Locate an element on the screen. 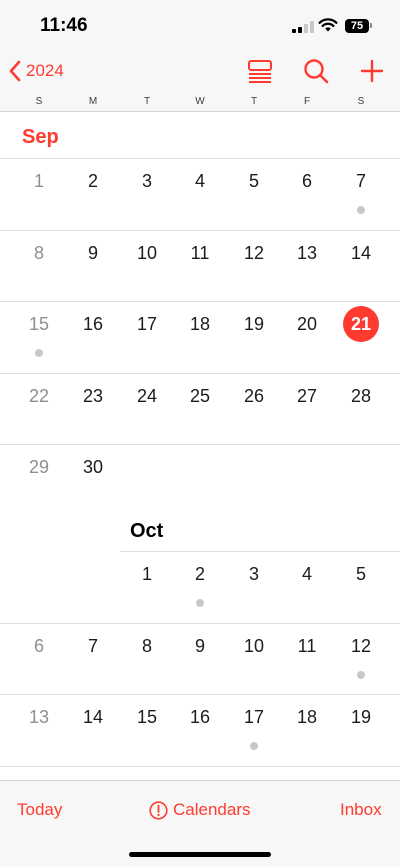 The image size is (400, 867). inbox-button: Inbox is located at coordinates (361, 810).